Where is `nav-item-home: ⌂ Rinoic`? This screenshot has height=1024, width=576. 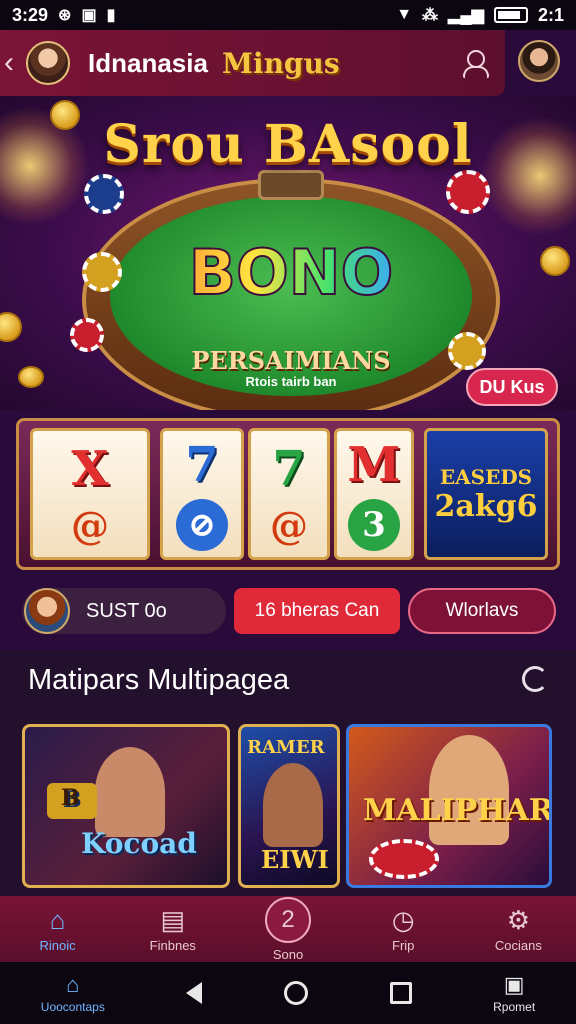
nav-item-home: ⌂ Rinoic is located at coordinates (57, 929).